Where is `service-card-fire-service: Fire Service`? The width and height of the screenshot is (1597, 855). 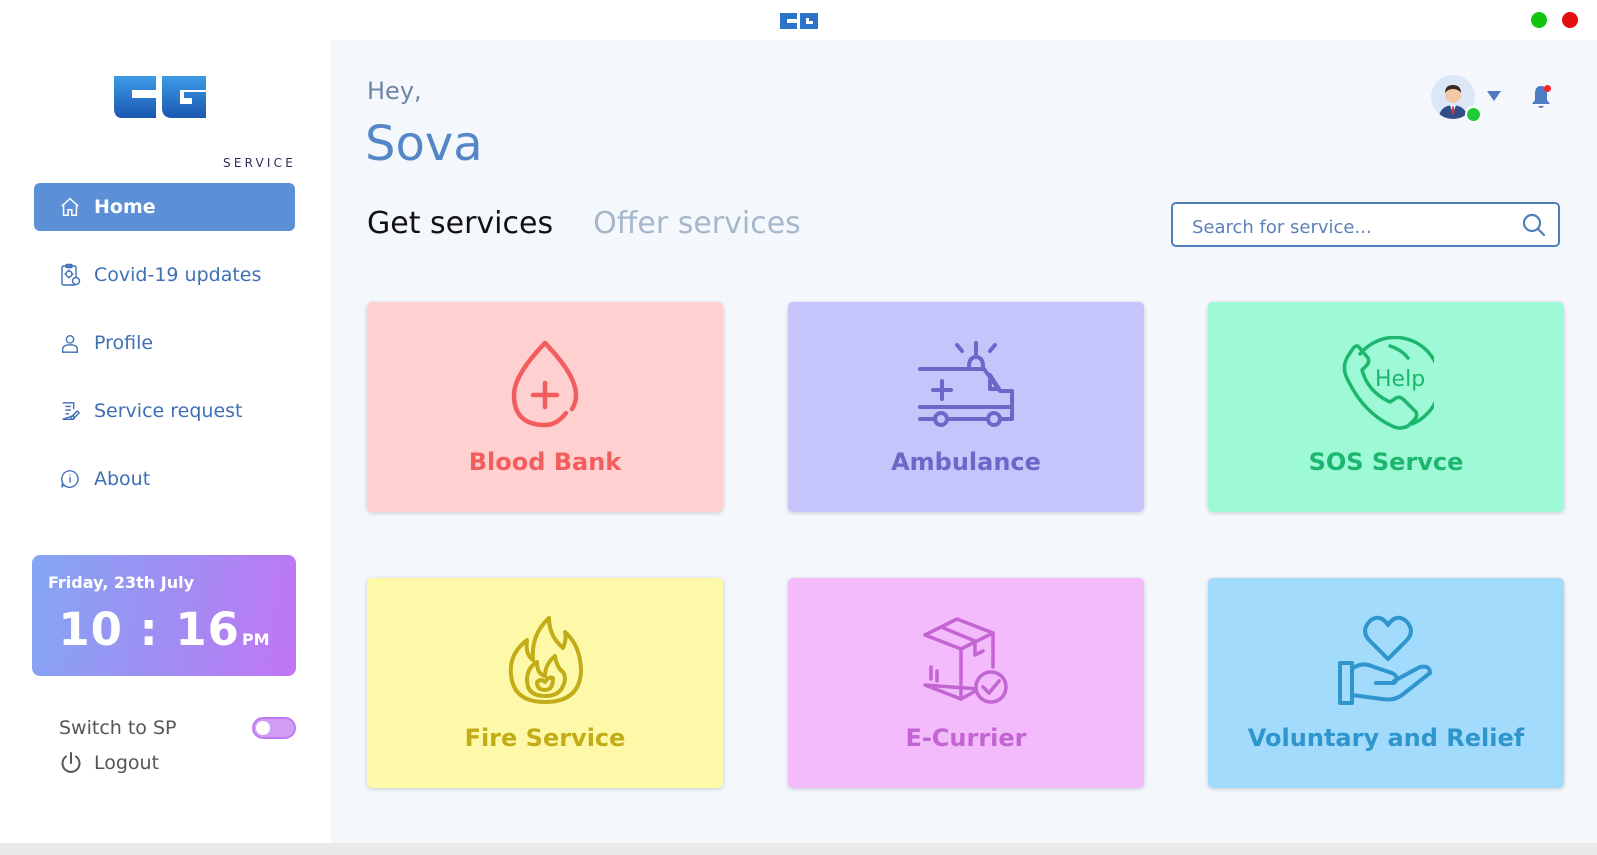 service-card-fire-service: Fire Service is located at coordinates (545, 683).